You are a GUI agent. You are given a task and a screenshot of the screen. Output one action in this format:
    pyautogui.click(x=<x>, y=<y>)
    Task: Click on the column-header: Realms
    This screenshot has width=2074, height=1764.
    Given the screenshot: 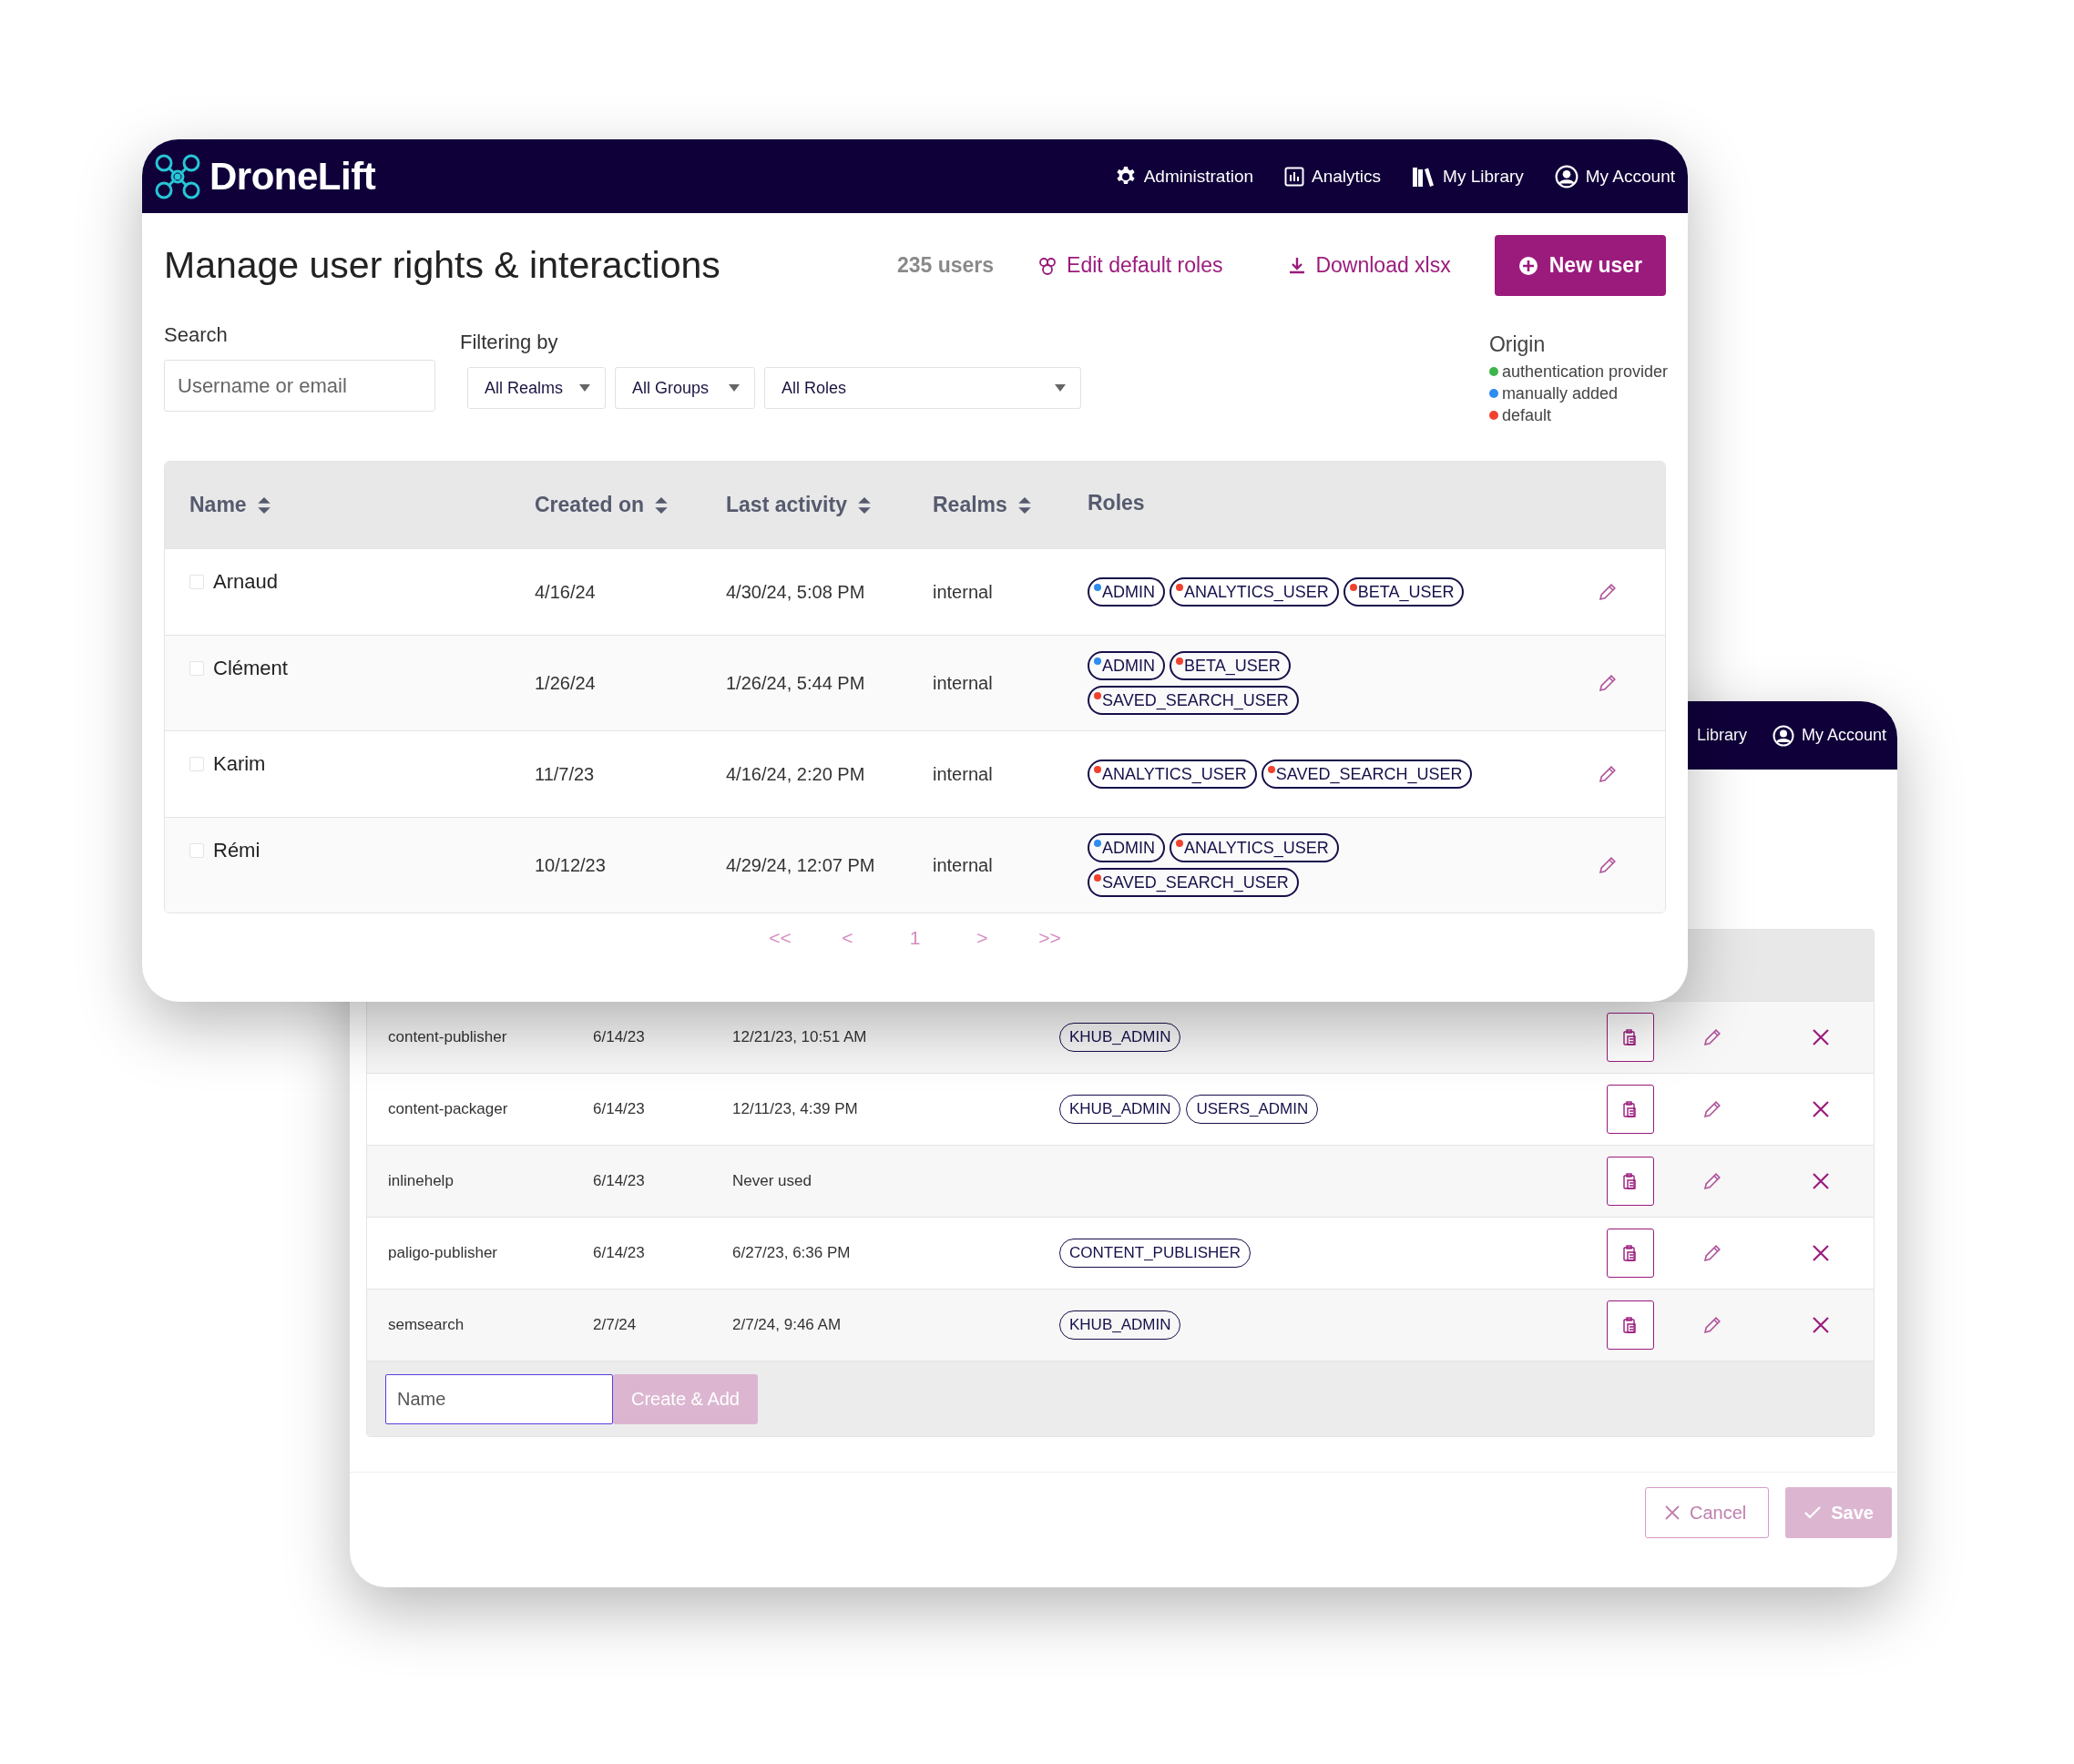 What is the action you would take?
    pyautogui.click(x=1011, y=505)
    